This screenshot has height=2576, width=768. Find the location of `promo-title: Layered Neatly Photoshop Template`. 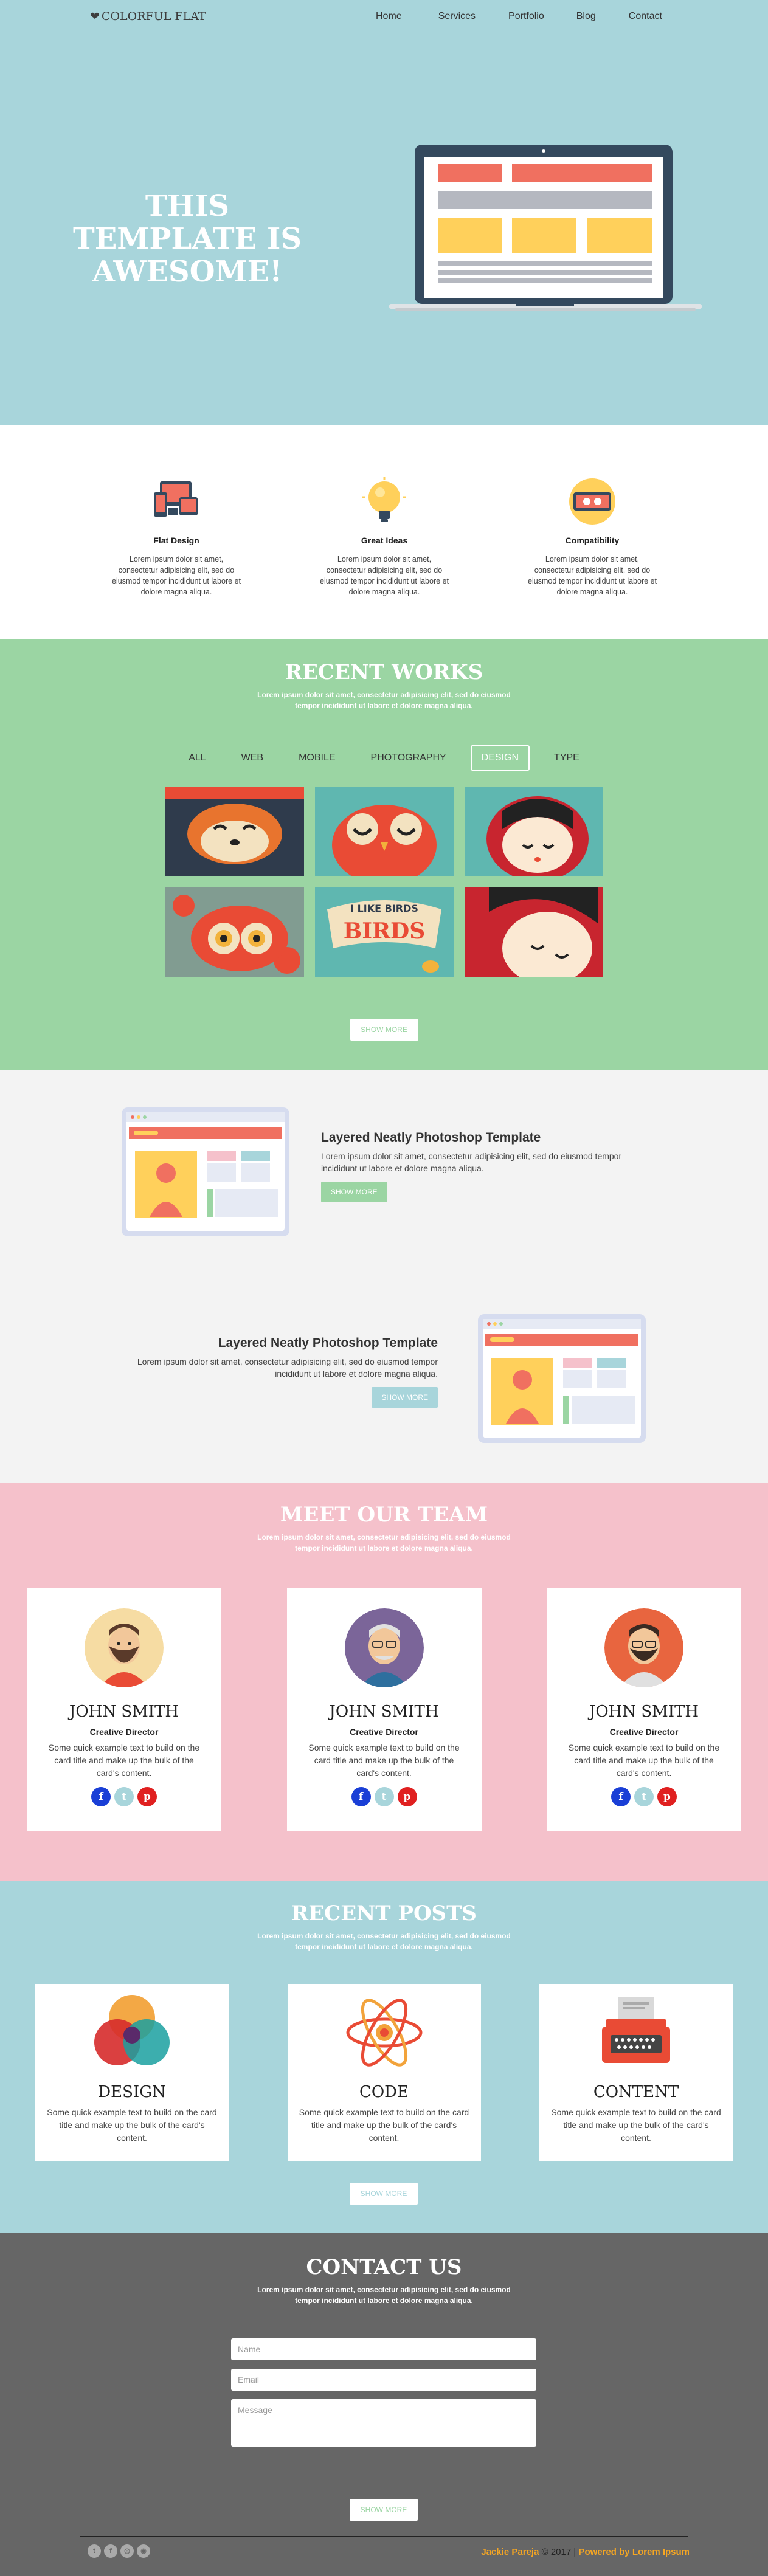

promo-title: Layered Neatly Photoshop Template is located at coordinates (328, 1343).